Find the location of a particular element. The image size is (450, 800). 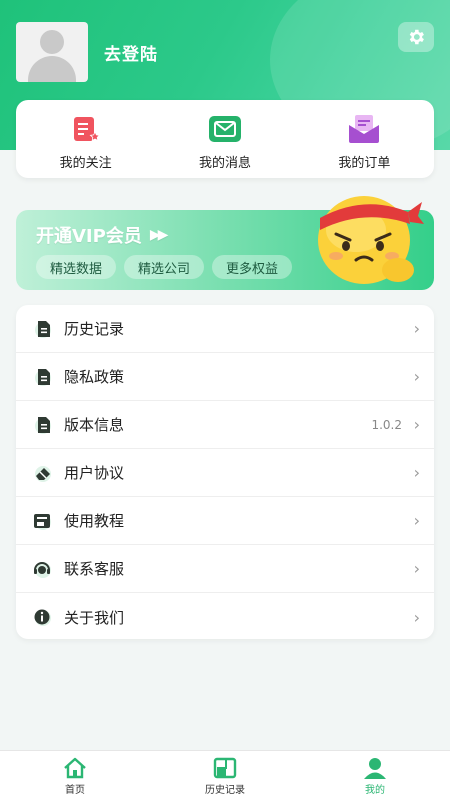

menu-label: 联系客服 is located at coordinates (94, 569).